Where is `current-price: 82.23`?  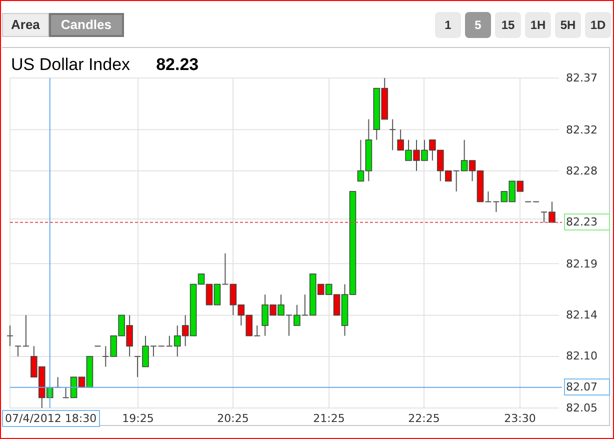
current-price: 82.23 is located at coordinates (177, 65).